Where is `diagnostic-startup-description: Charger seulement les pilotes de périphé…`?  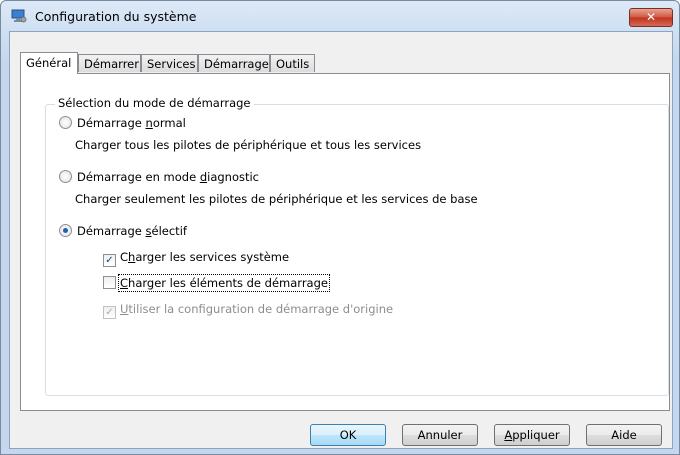 diagnostic-startup-description: Charger seulement les pilotes de périphé… is located at coordinates (276, 199).